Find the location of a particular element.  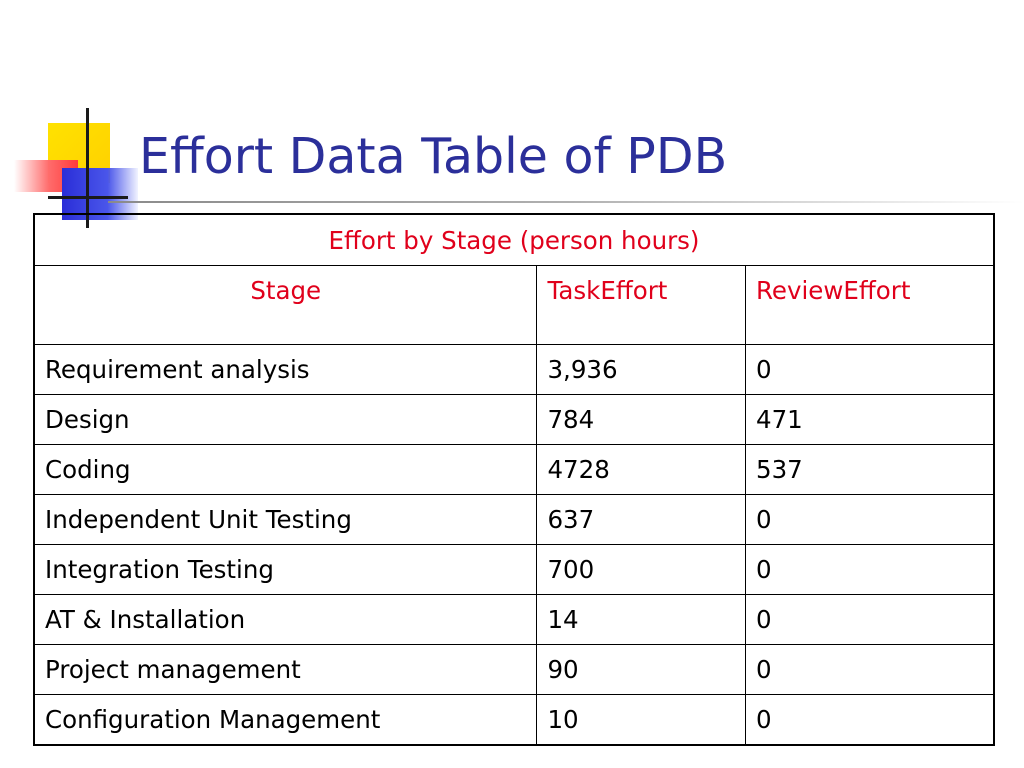

cell-task-effort: 90 is located at coordinates (641, 669).